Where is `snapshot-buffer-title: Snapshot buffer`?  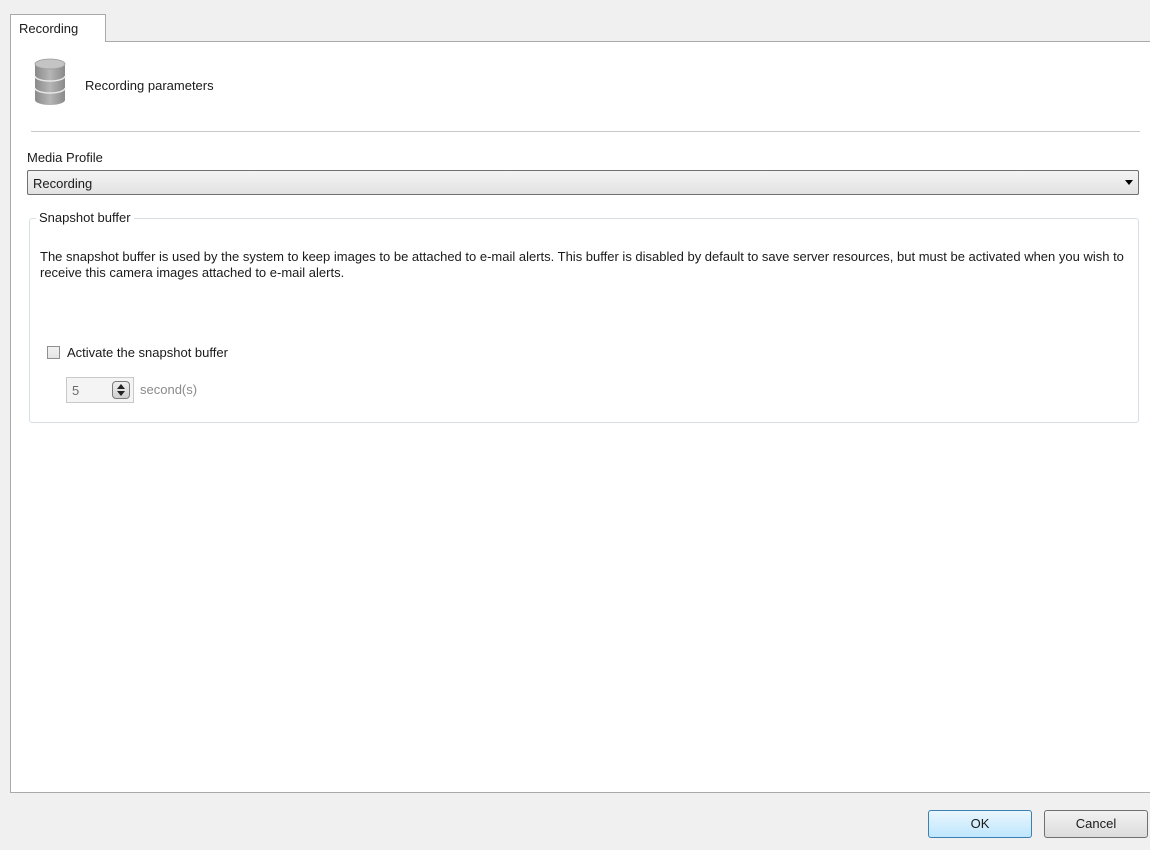 snapshot-buffer-title: Snapshot buffer is located at coordinates (85, 217).